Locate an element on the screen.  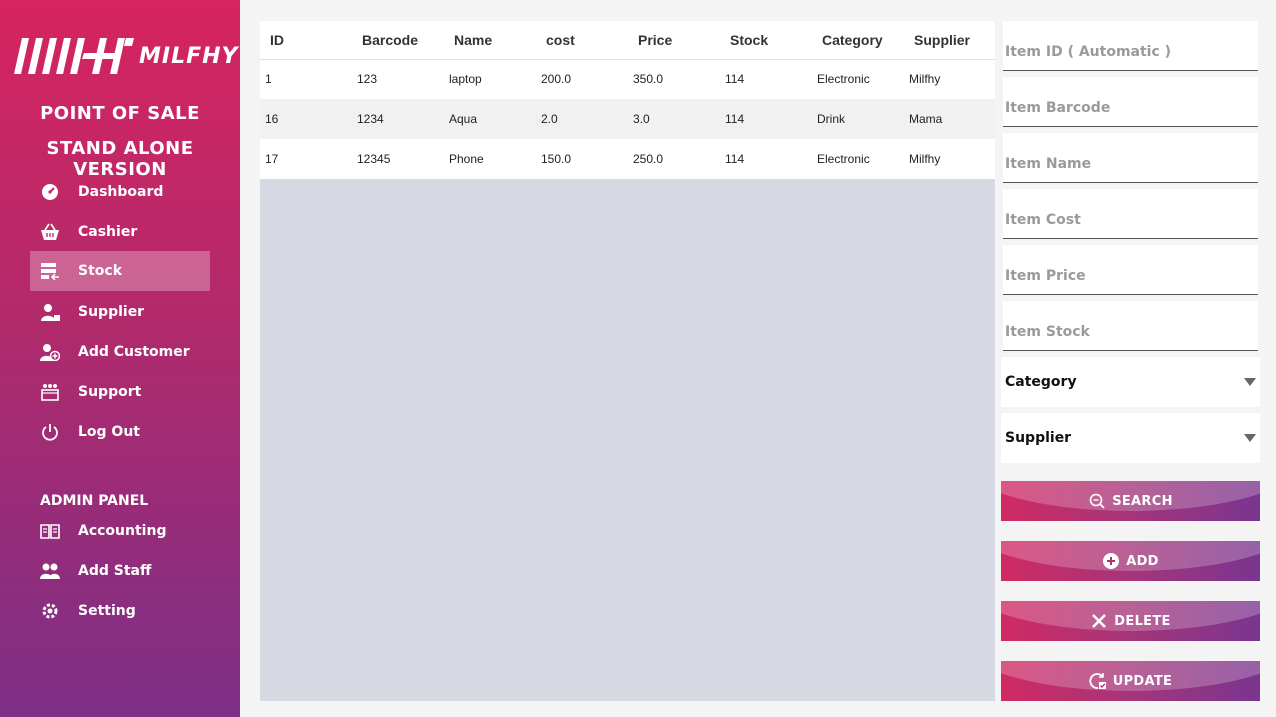
item-barcode-input is located at coordinates (1130, 101).